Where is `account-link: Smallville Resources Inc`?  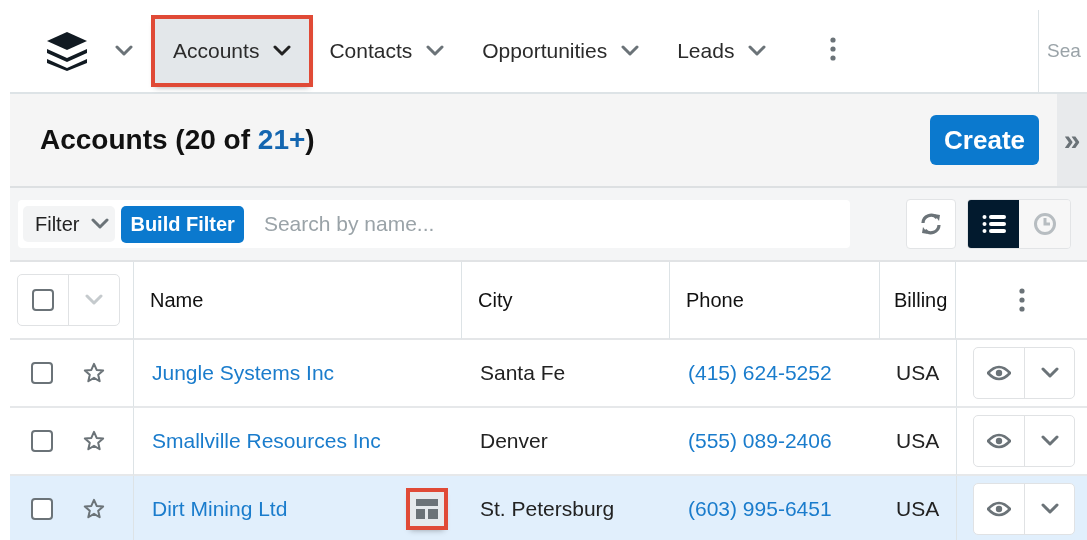 account-link: Smallville Resources Inc is located at coordinates (266, 441).